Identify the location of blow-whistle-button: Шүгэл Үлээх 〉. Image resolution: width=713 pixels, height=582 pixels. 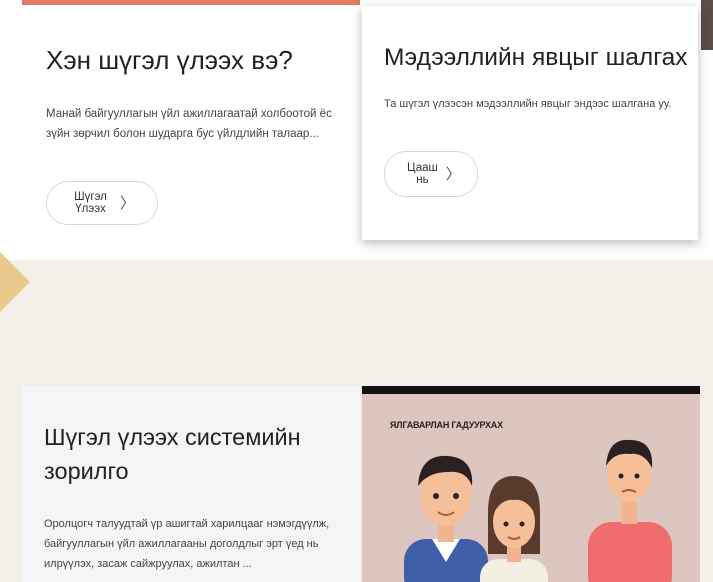
(102, 203).